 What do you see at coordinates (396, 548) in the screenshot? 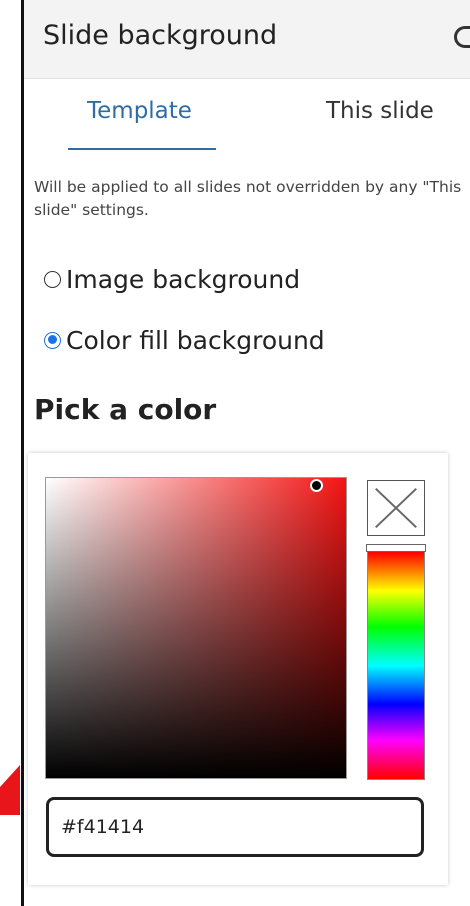
I see `hue-handle` at bounding box center [396, 548].